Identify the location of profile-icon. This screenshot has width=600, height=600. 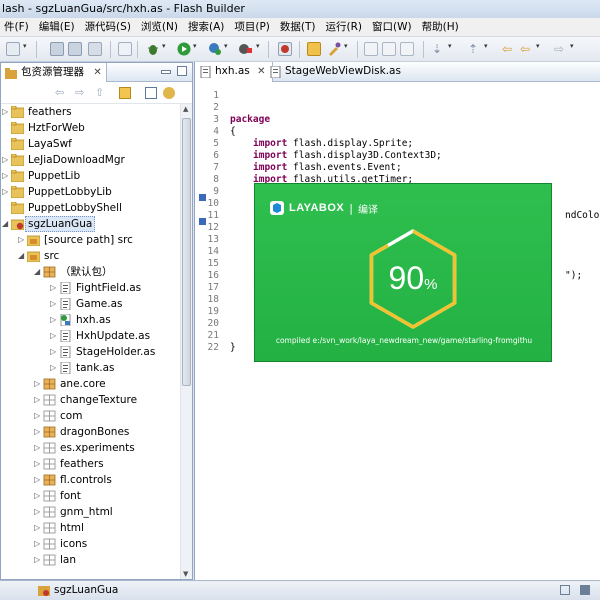
(215, 49).